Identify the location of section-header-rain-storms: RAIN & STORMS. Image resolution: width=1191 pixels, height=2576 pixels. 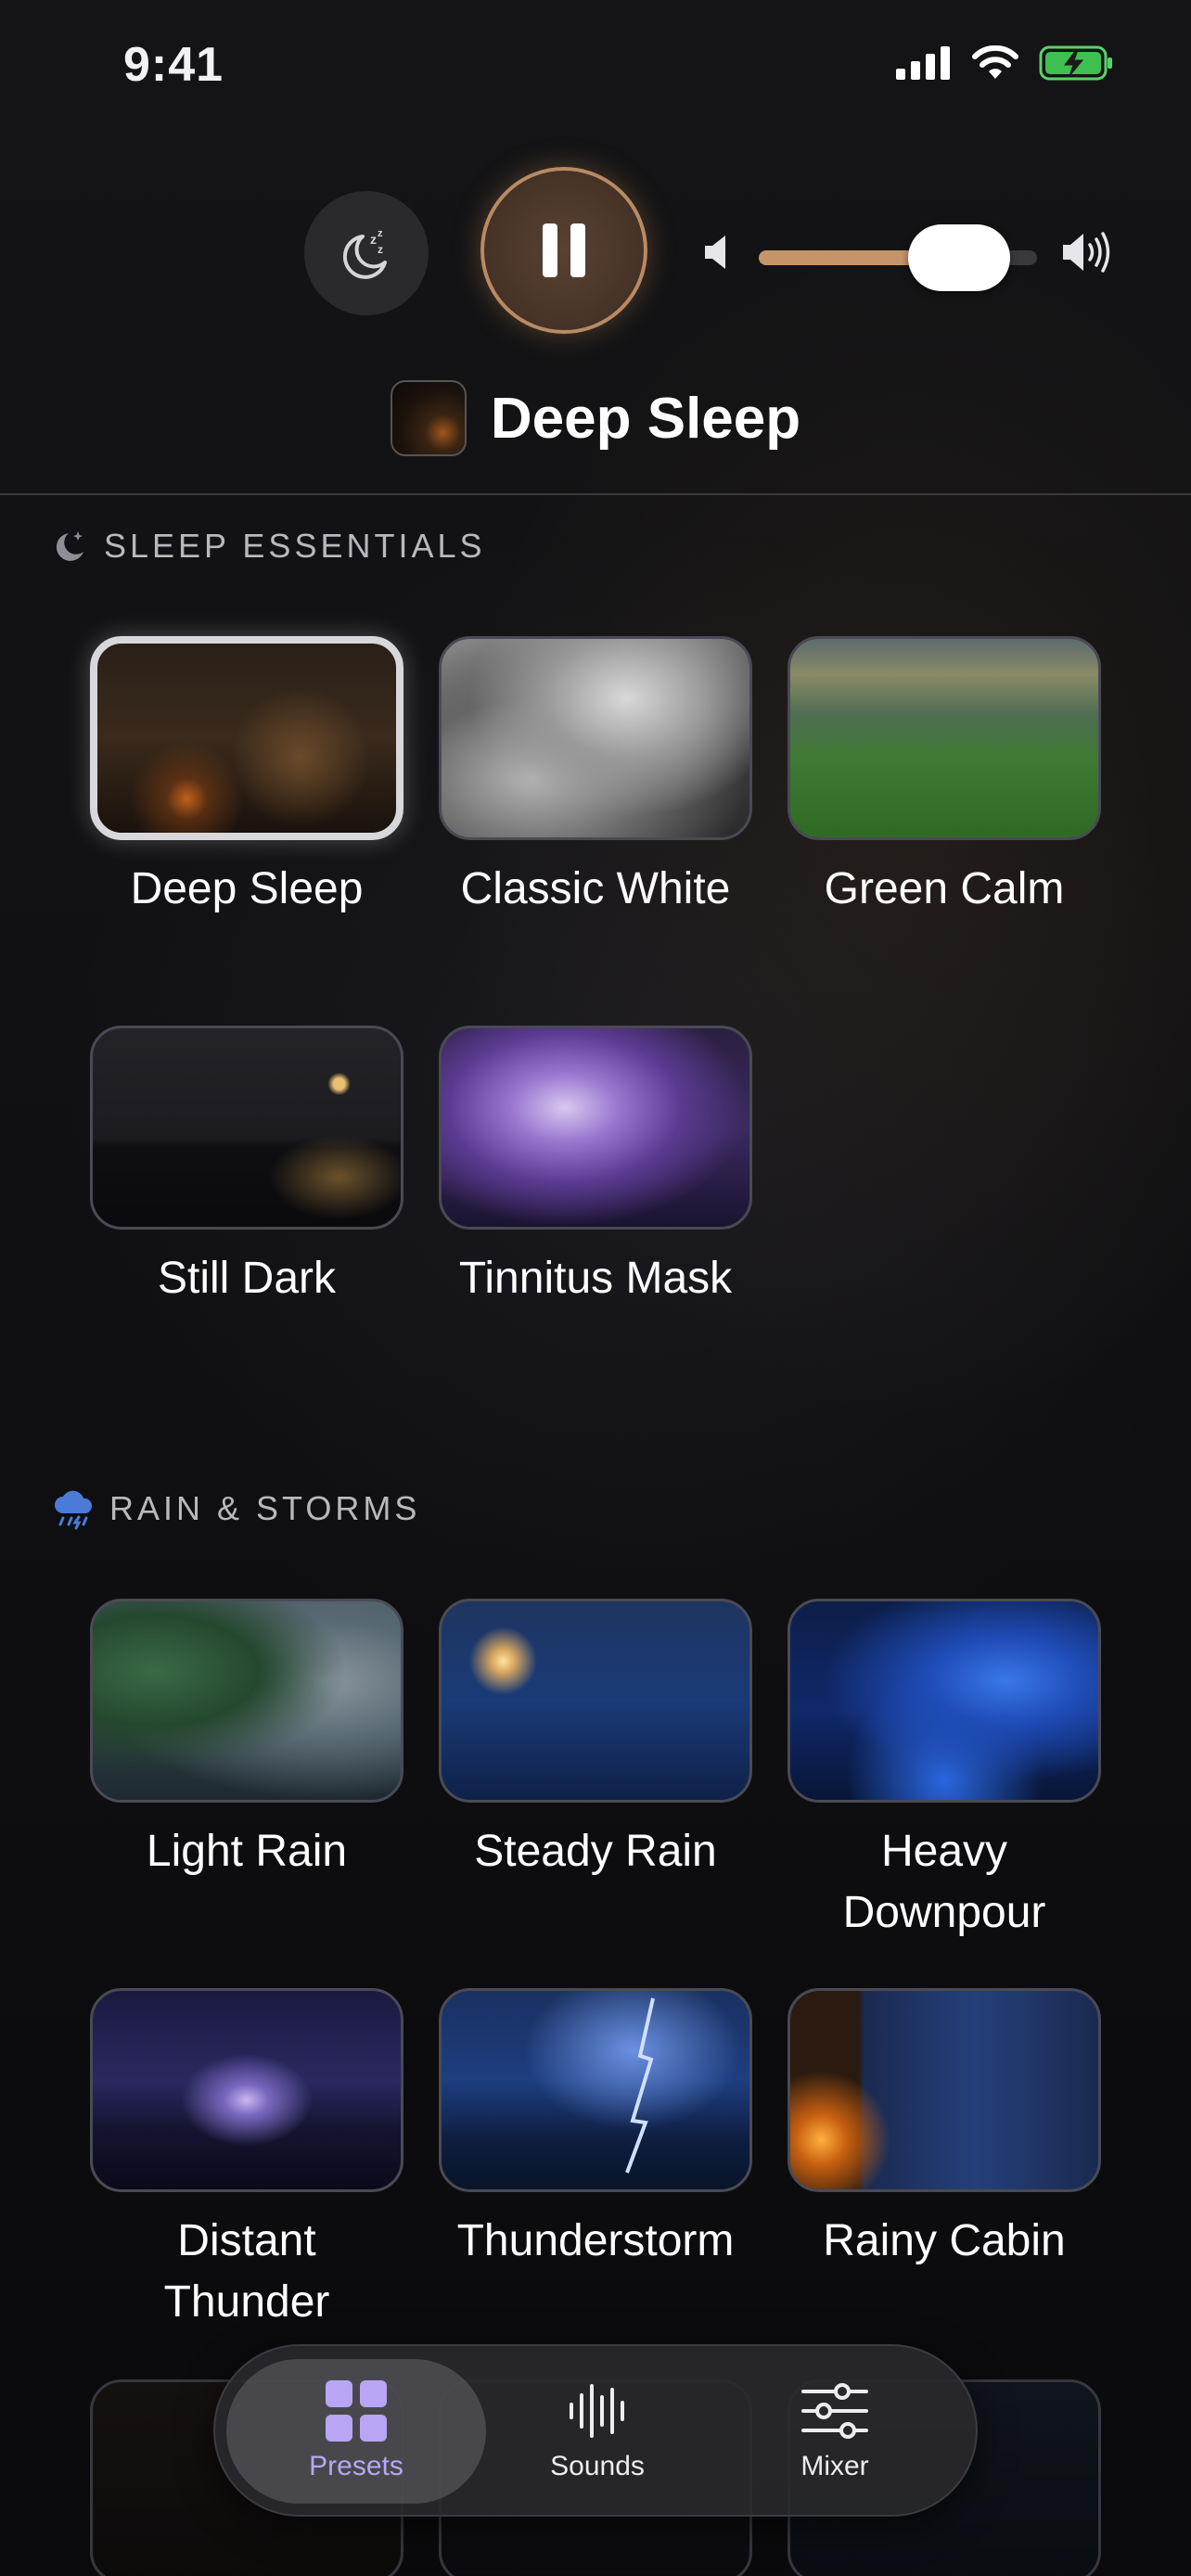
(236, 1508).